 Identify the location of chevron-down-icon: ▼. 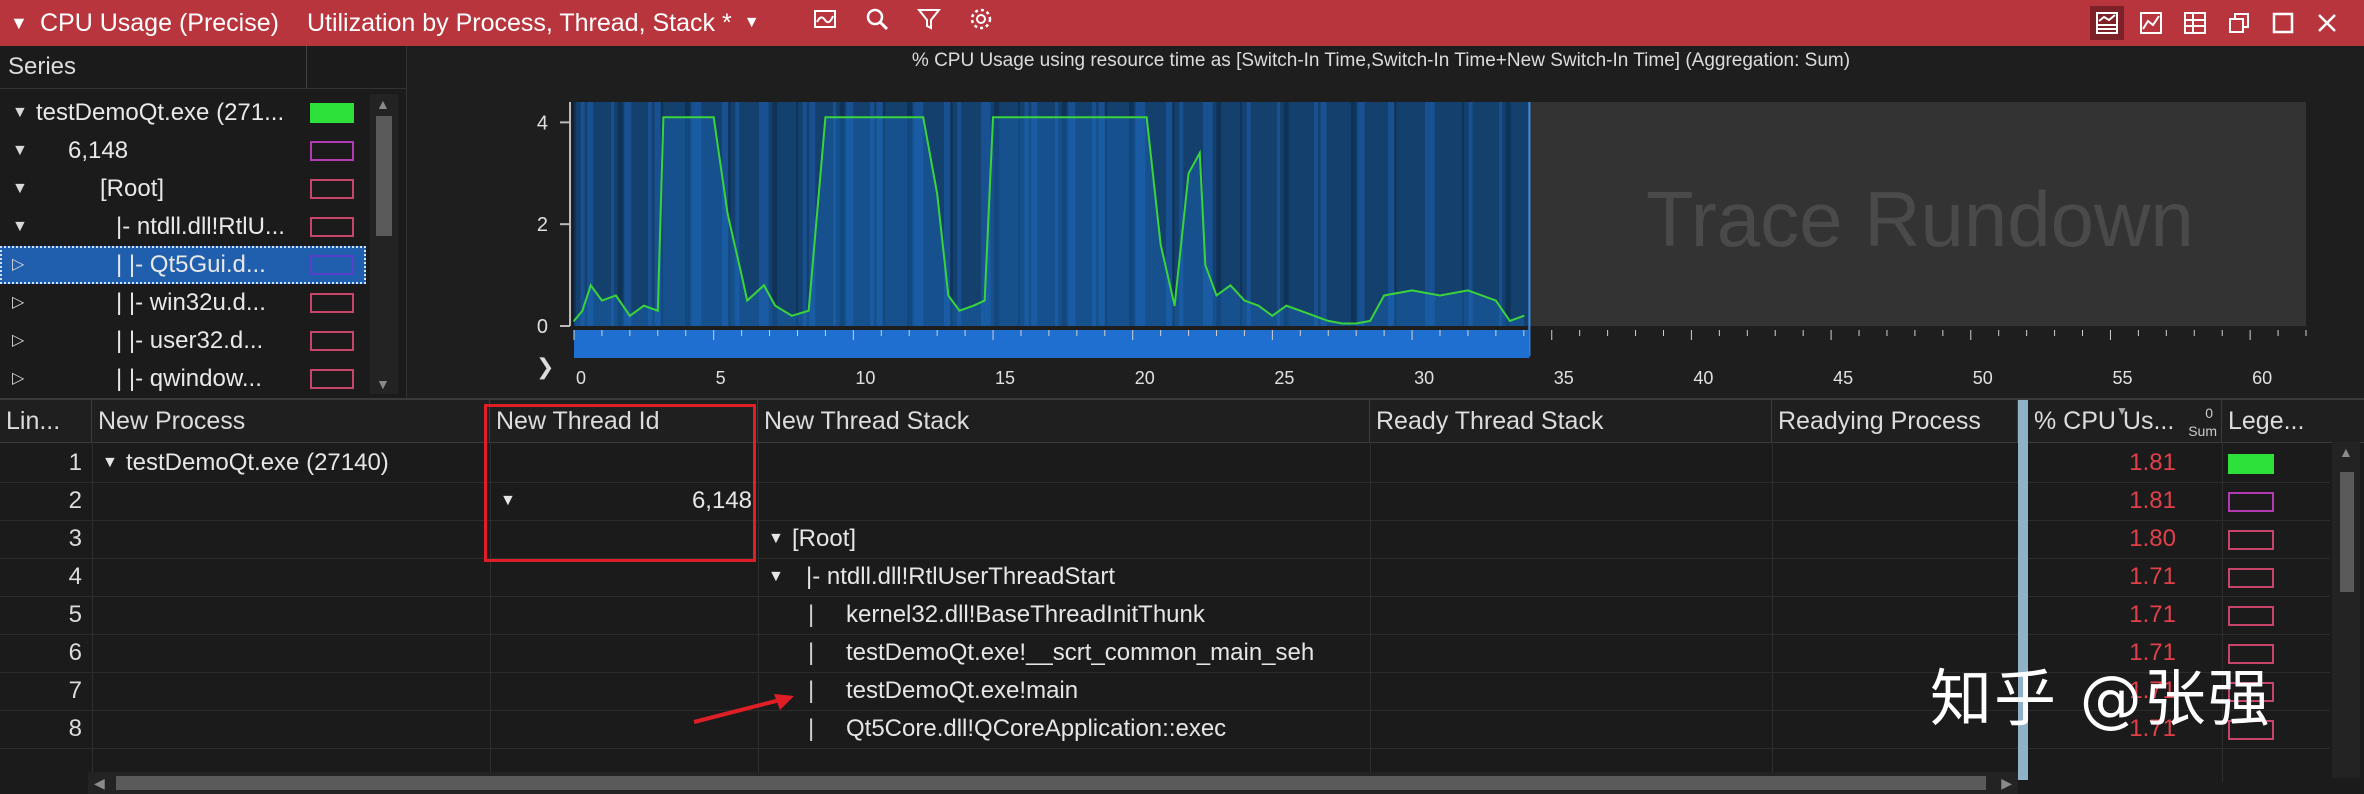
(752, 23).